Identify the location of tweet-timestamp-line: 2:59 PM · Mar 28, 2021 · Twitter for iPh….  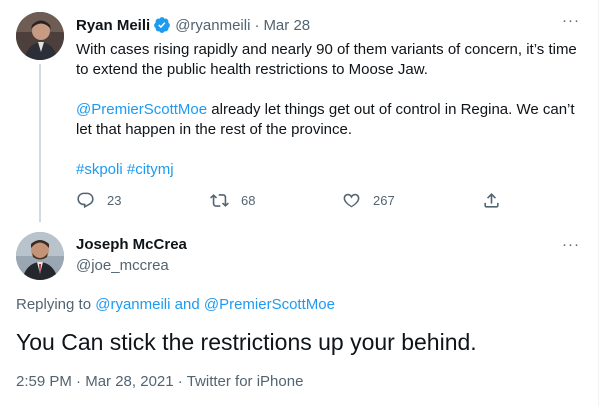
(159, 381).